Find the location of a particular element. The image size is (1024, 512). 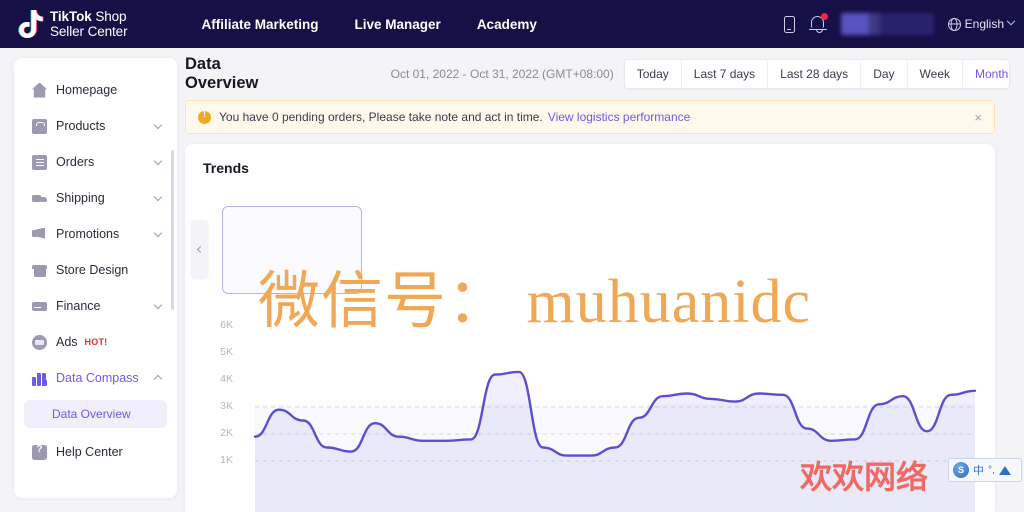

tiktok-note-icon is located at coordinates (31, 24).